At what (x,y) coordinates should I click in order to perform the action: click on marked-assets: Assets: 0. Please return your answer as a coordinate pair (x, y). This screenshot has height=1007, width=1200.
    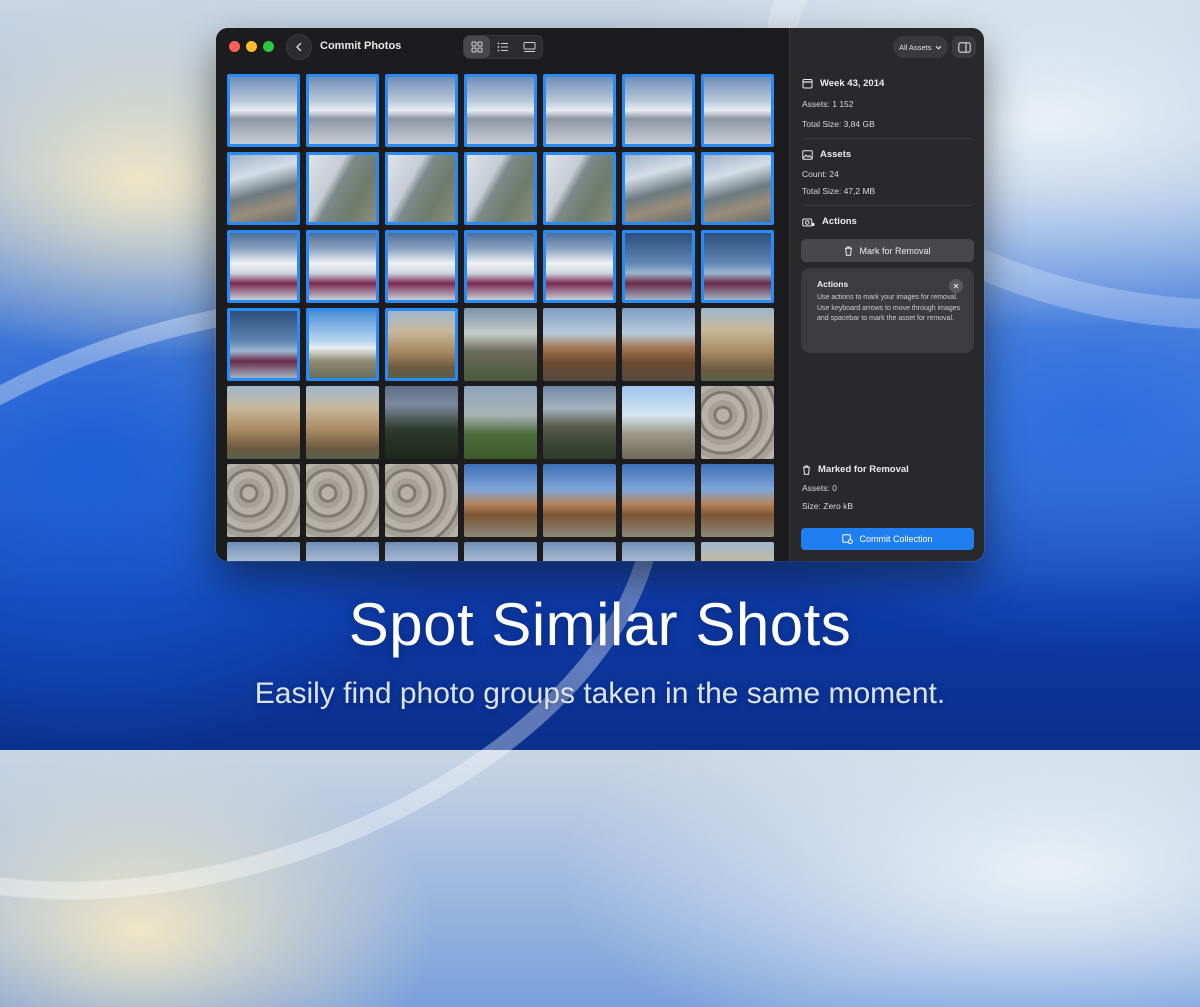
    Looking at the image, I should click on (819, 488).